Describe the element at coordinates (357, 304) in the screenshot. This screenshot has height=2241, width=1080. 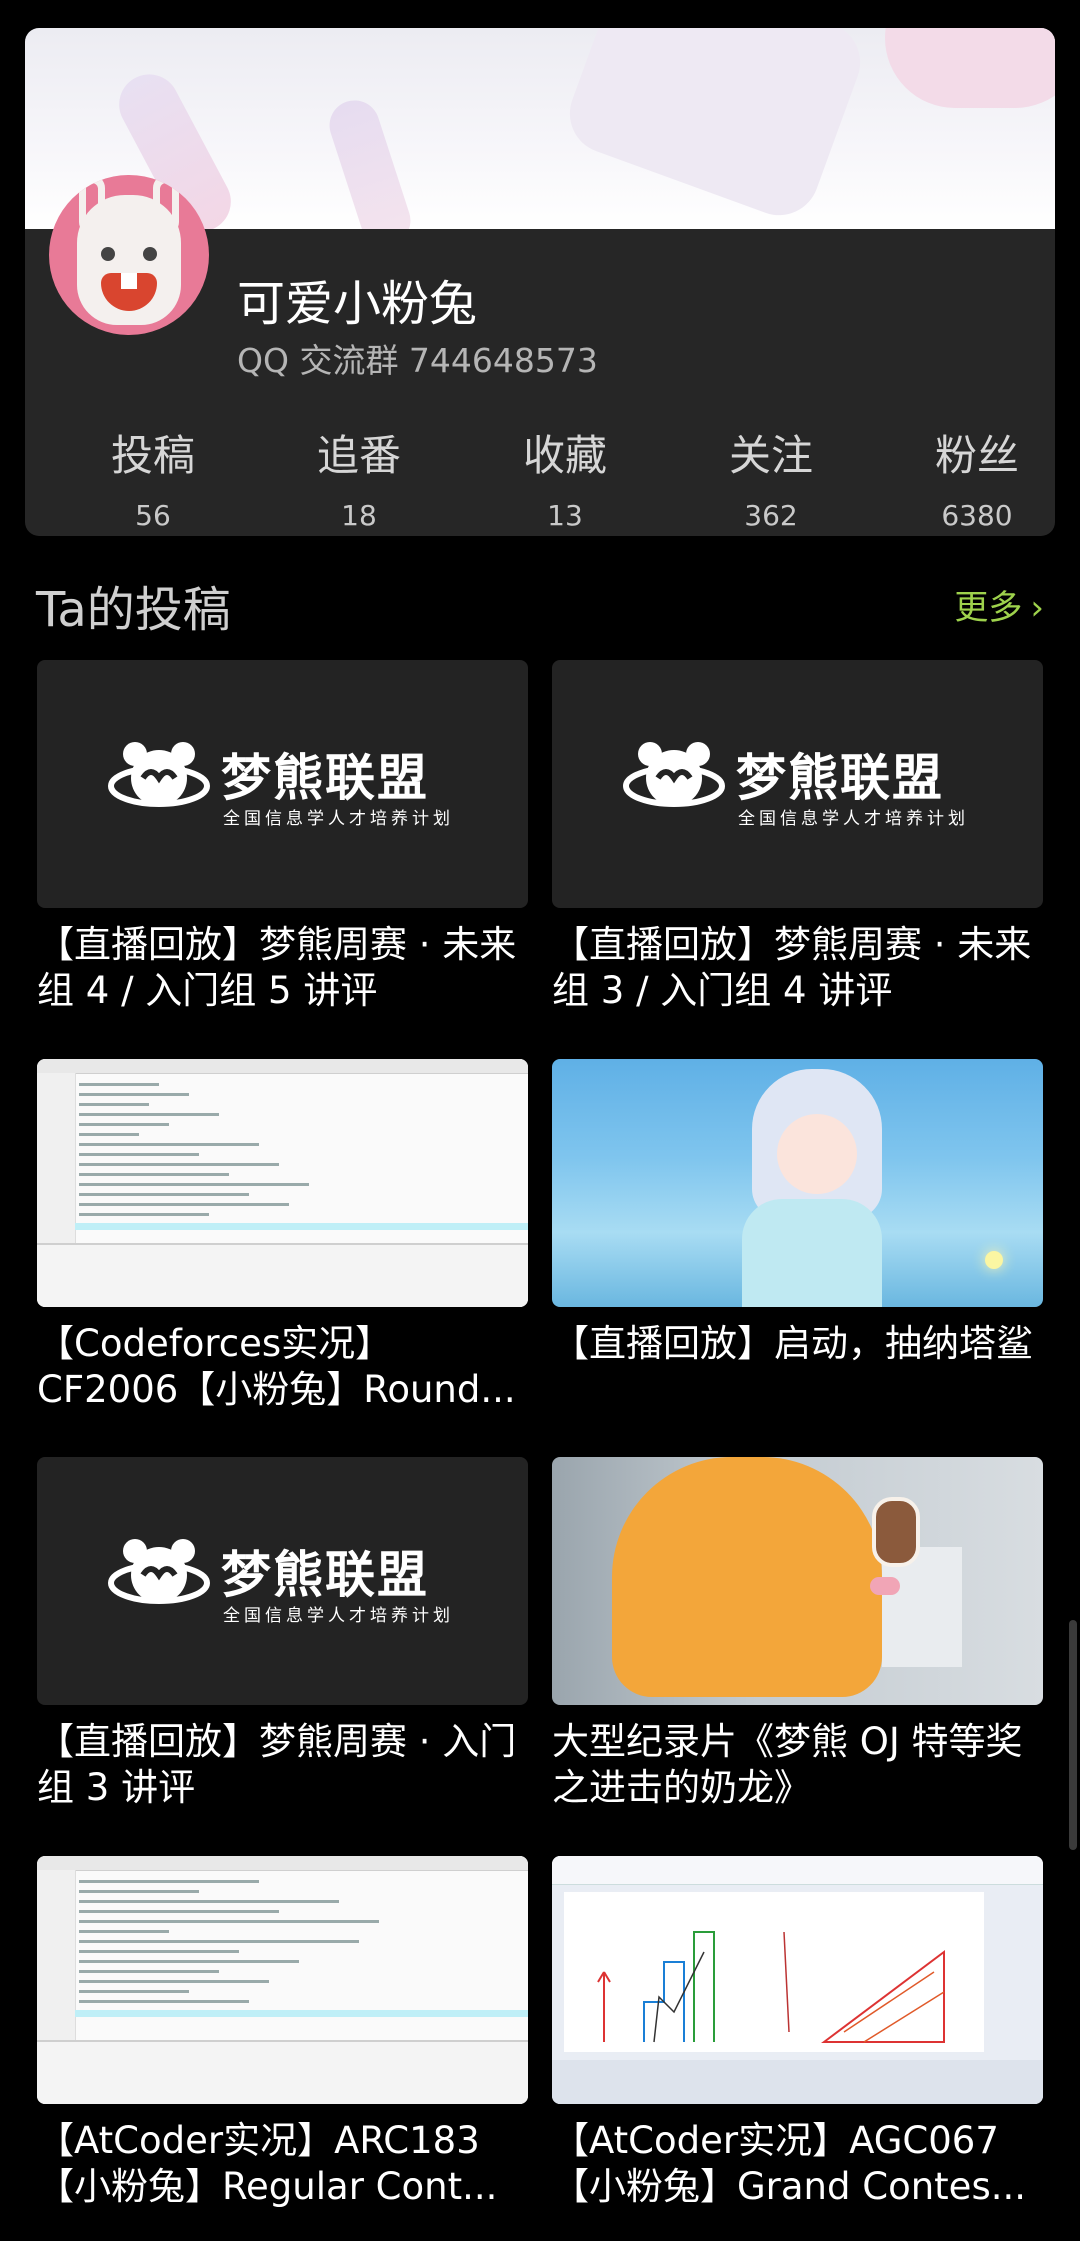
I see `nickname: 可爱小粉兔` at that location.